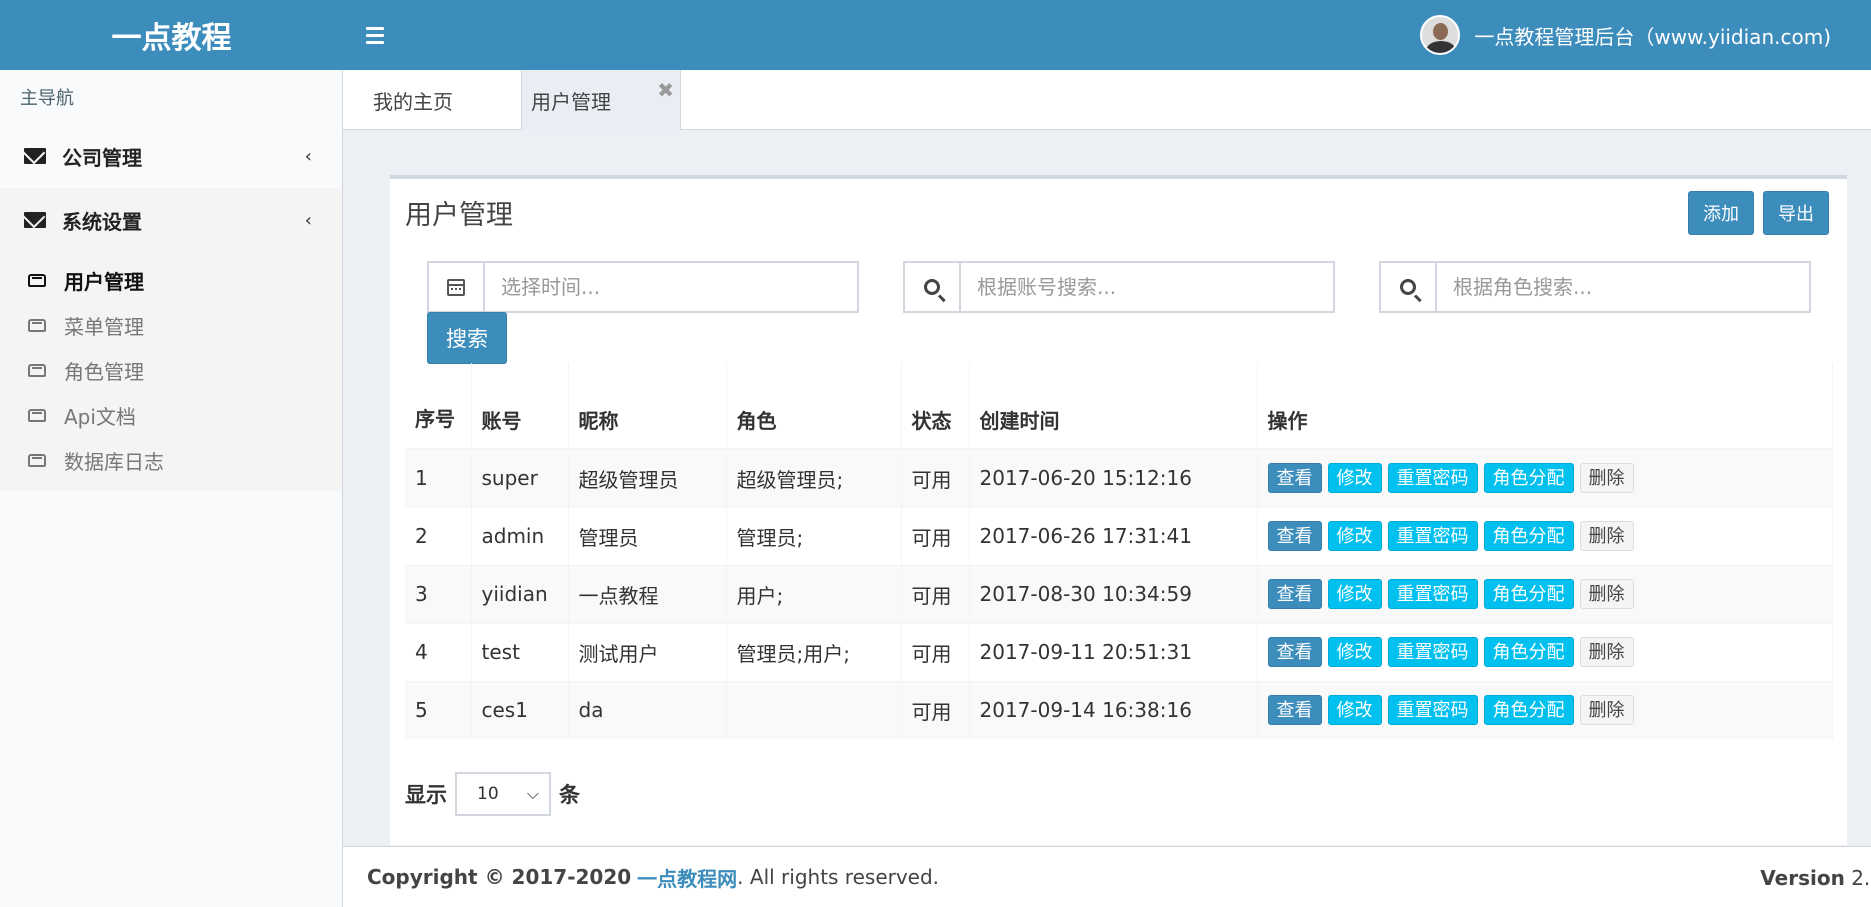 The width and height of the screenshot is (1871, 907). Describe the element at coordinates (171, 460) in the screenshot. I see `sidebar-item-db-log: 数据库日志` at that location.